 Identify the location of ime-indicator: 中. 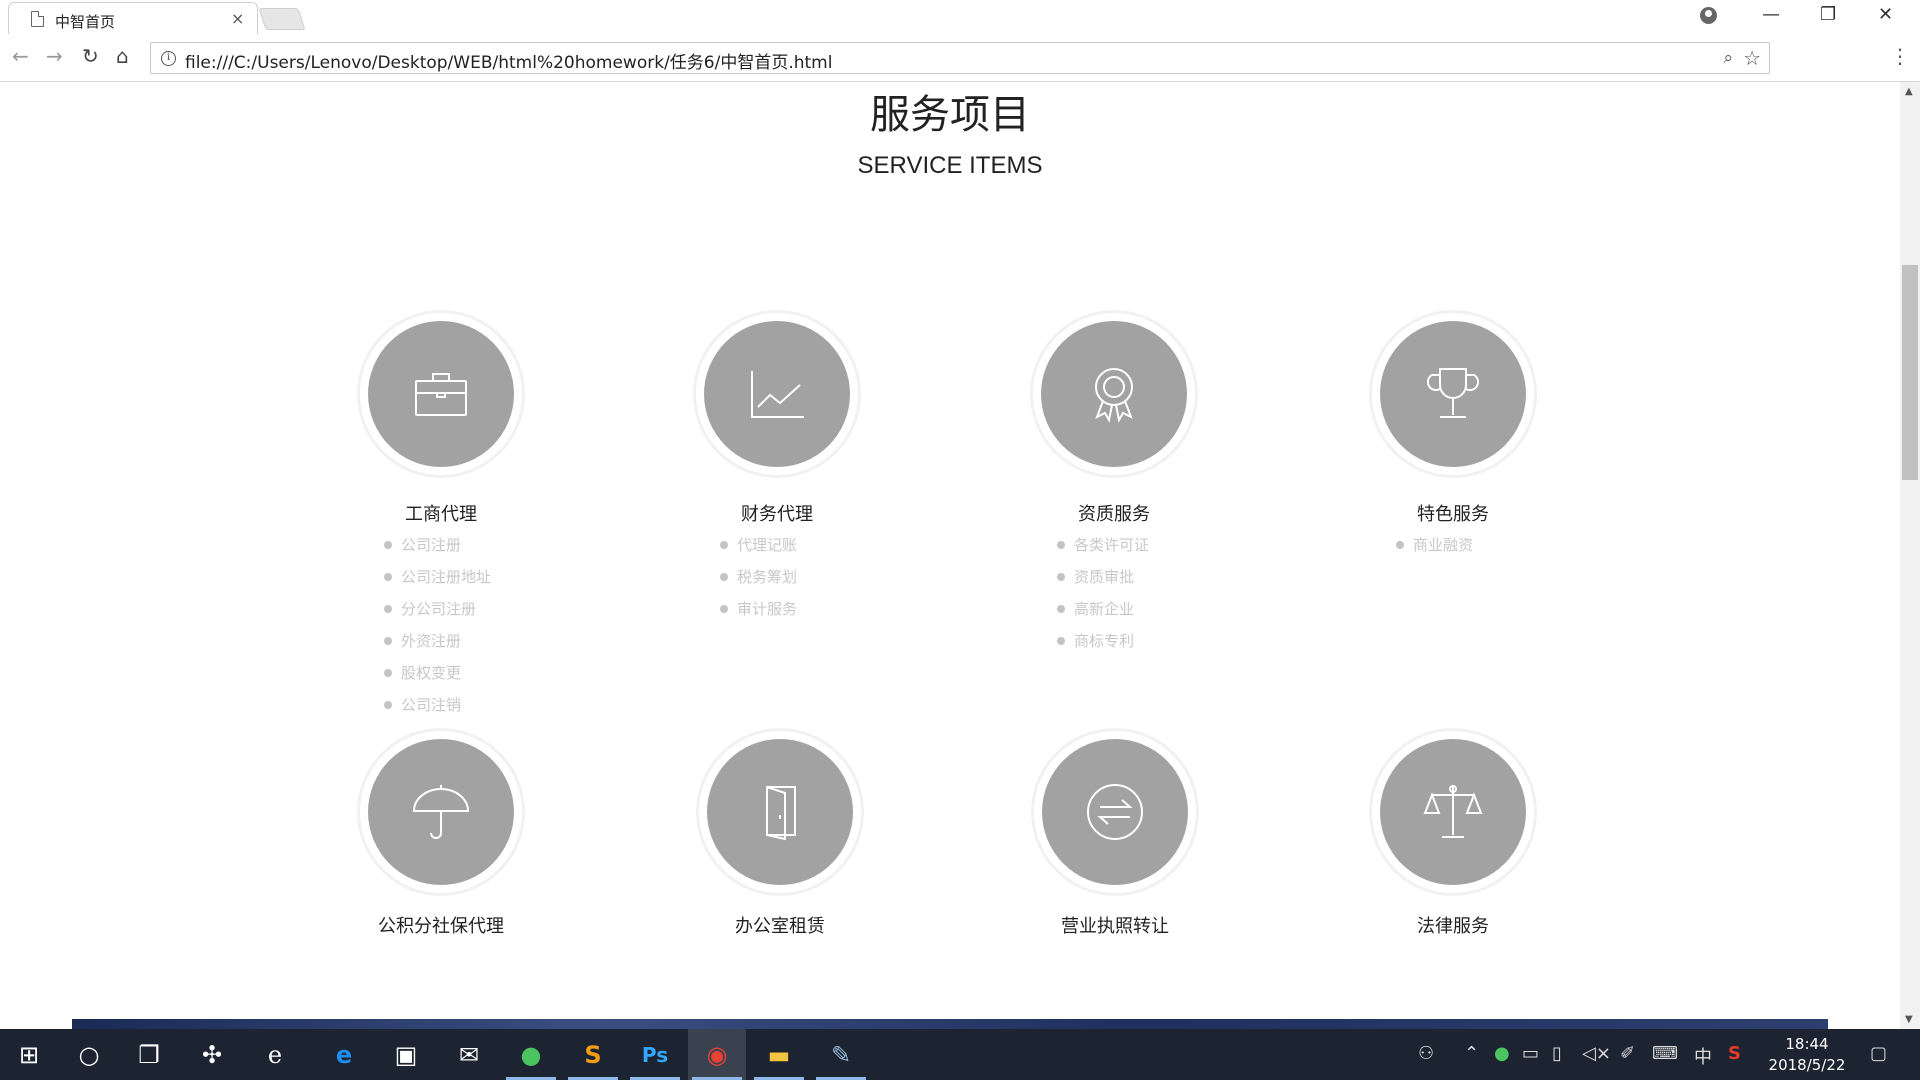
(1703, 1056).